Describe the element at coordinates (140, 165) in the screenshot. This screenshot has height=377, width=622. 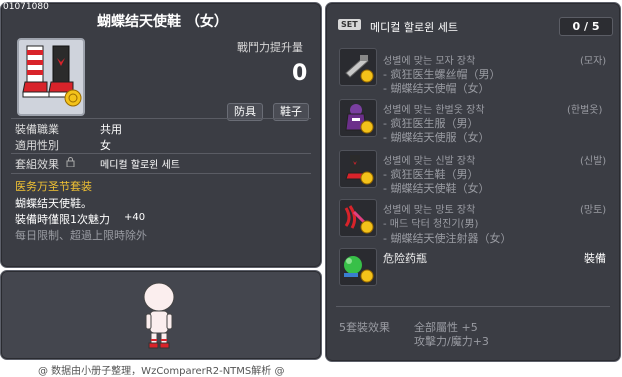
I see `set-effect-value: 메디컬 할로윈 세트` at that location.